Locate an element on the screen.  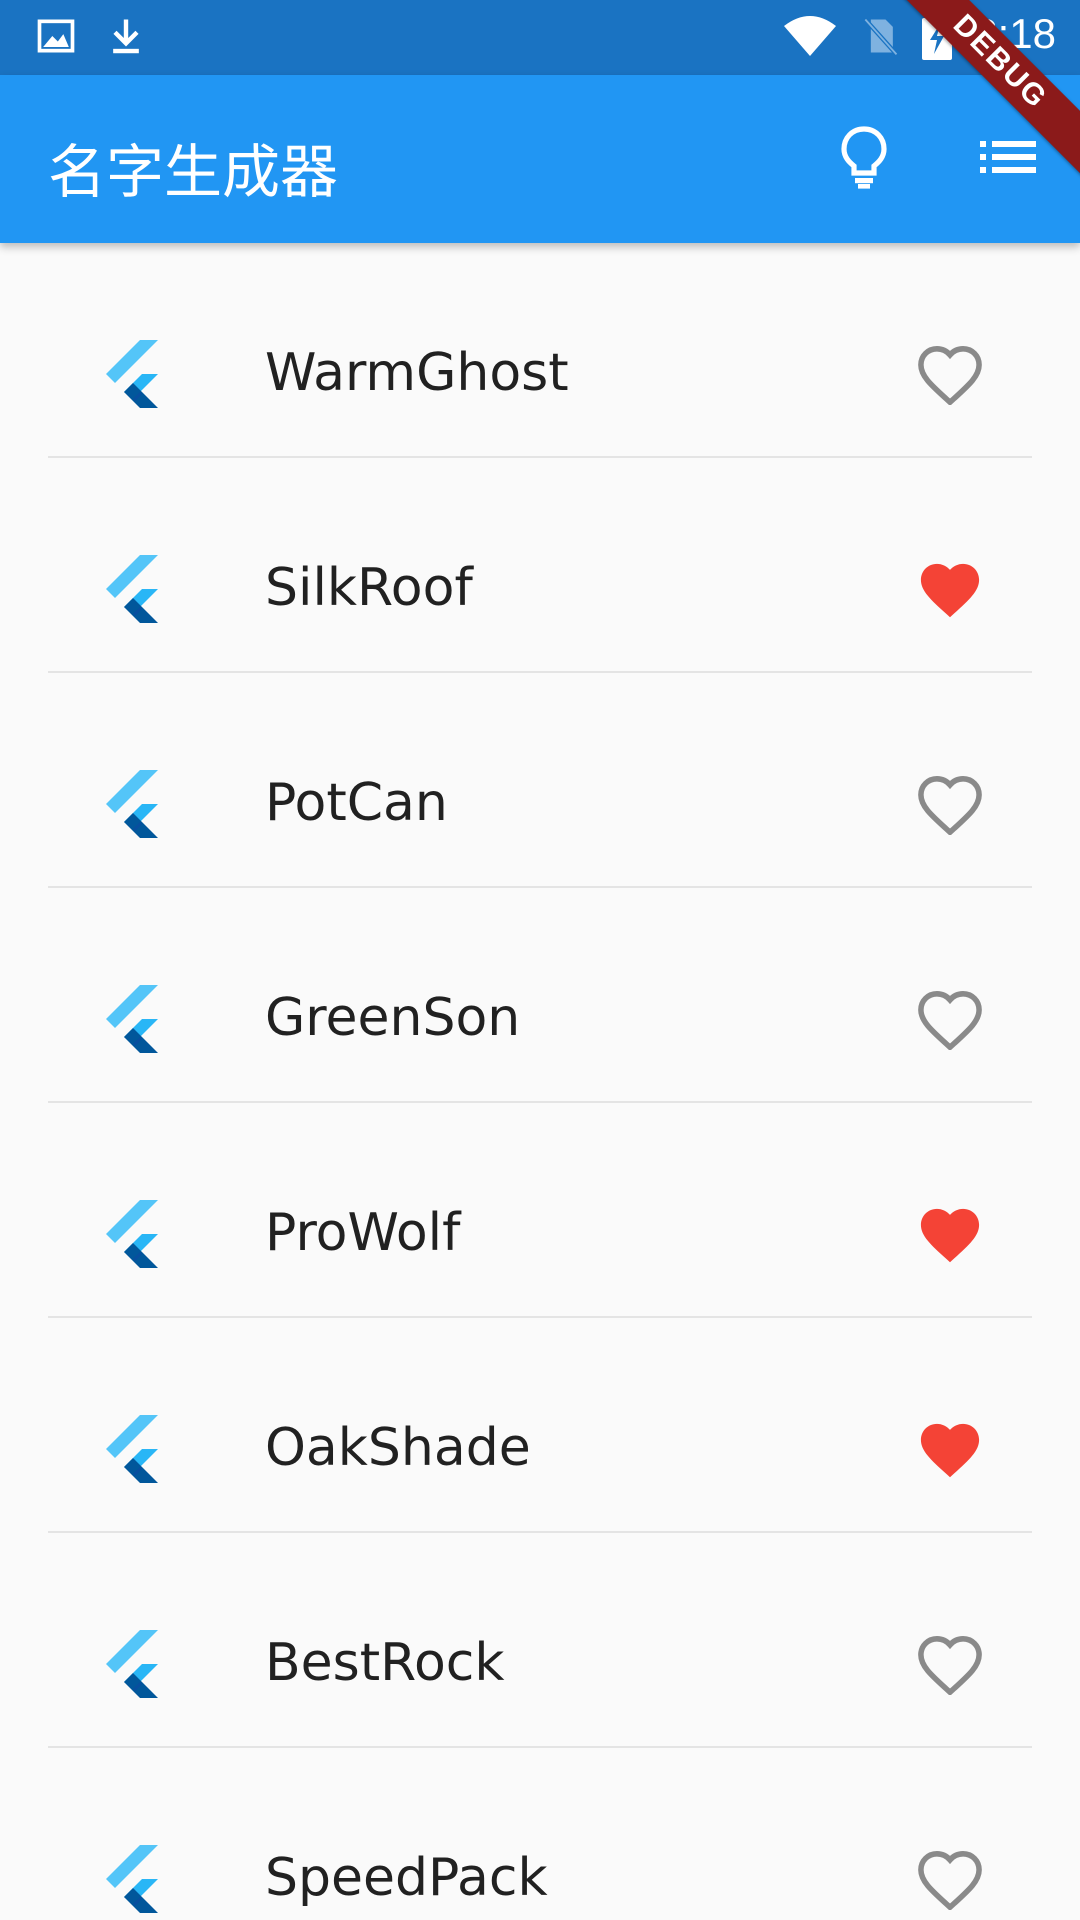
saved-list-button is located at coordinates (1008, 159).